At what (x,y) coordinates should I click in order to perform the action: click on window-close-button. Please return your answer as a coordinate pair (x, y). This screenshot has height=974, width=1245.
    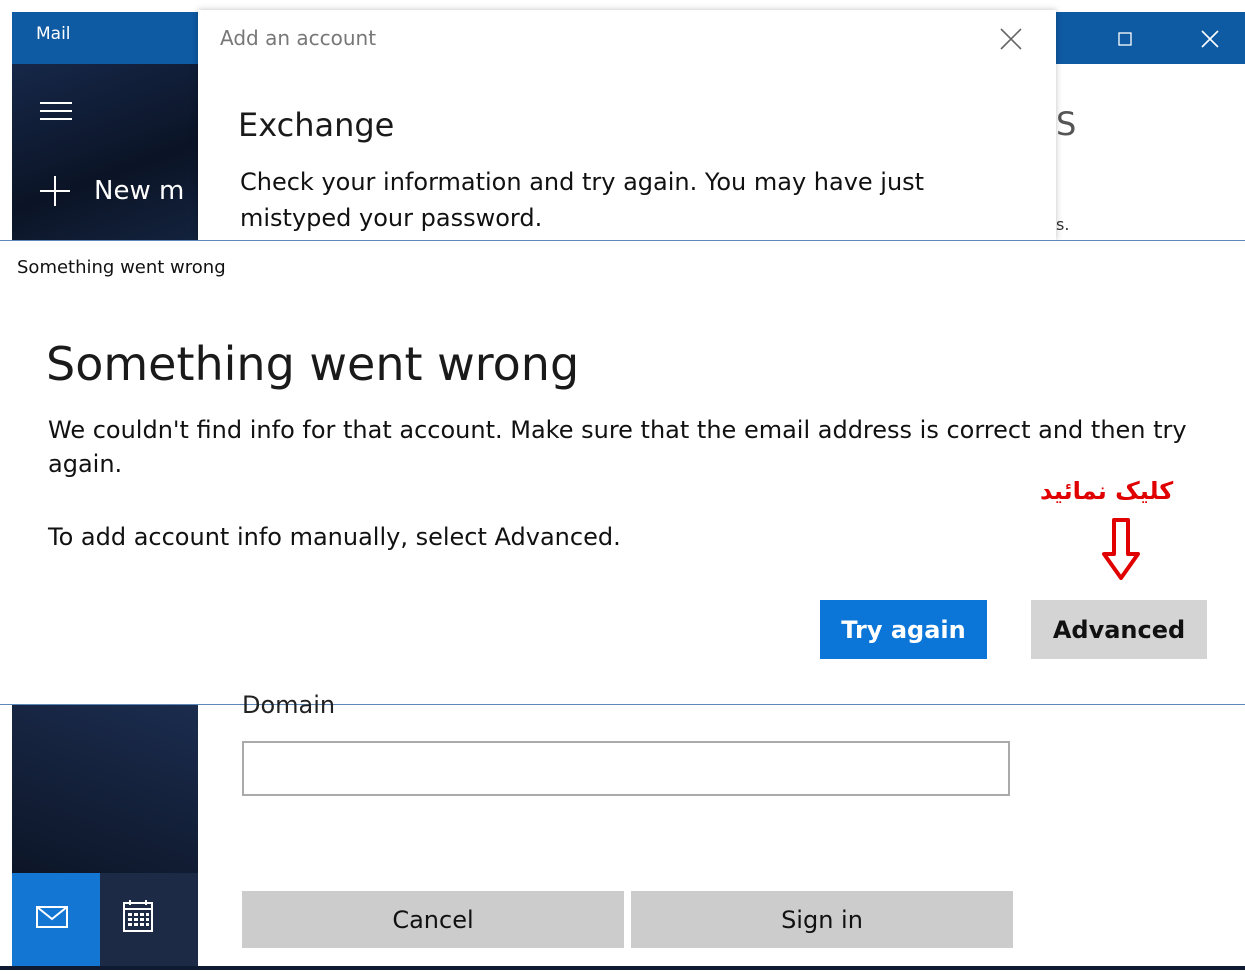
    Looking at the image, I should click on (1210, 39).